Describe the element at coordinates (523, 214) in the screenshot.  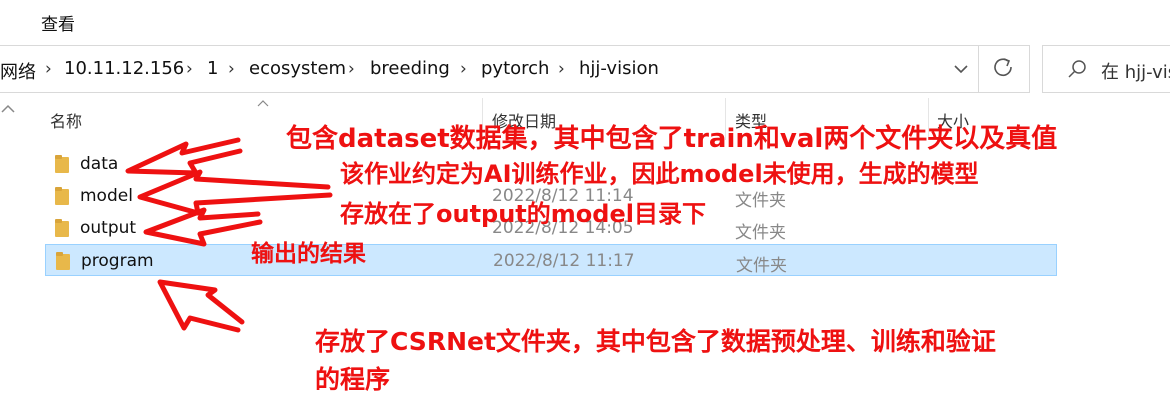
I see `annotation-model-note-line2: 存放在了output的model目录下` at that location.